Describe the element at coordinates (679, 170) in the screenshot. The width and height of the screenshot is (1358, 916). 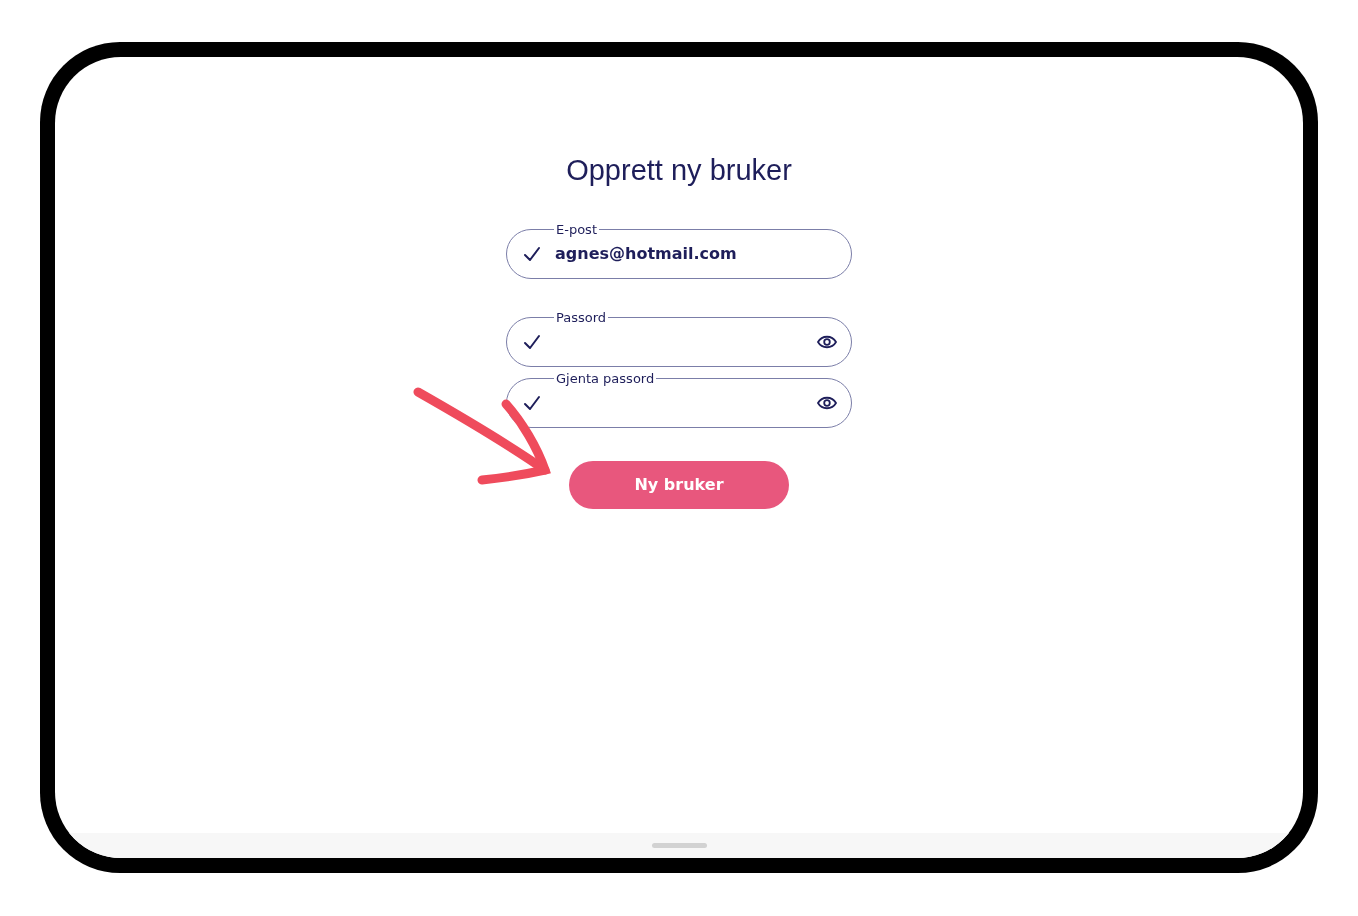
I see `page-title: Opprett ny bruker` at that location.